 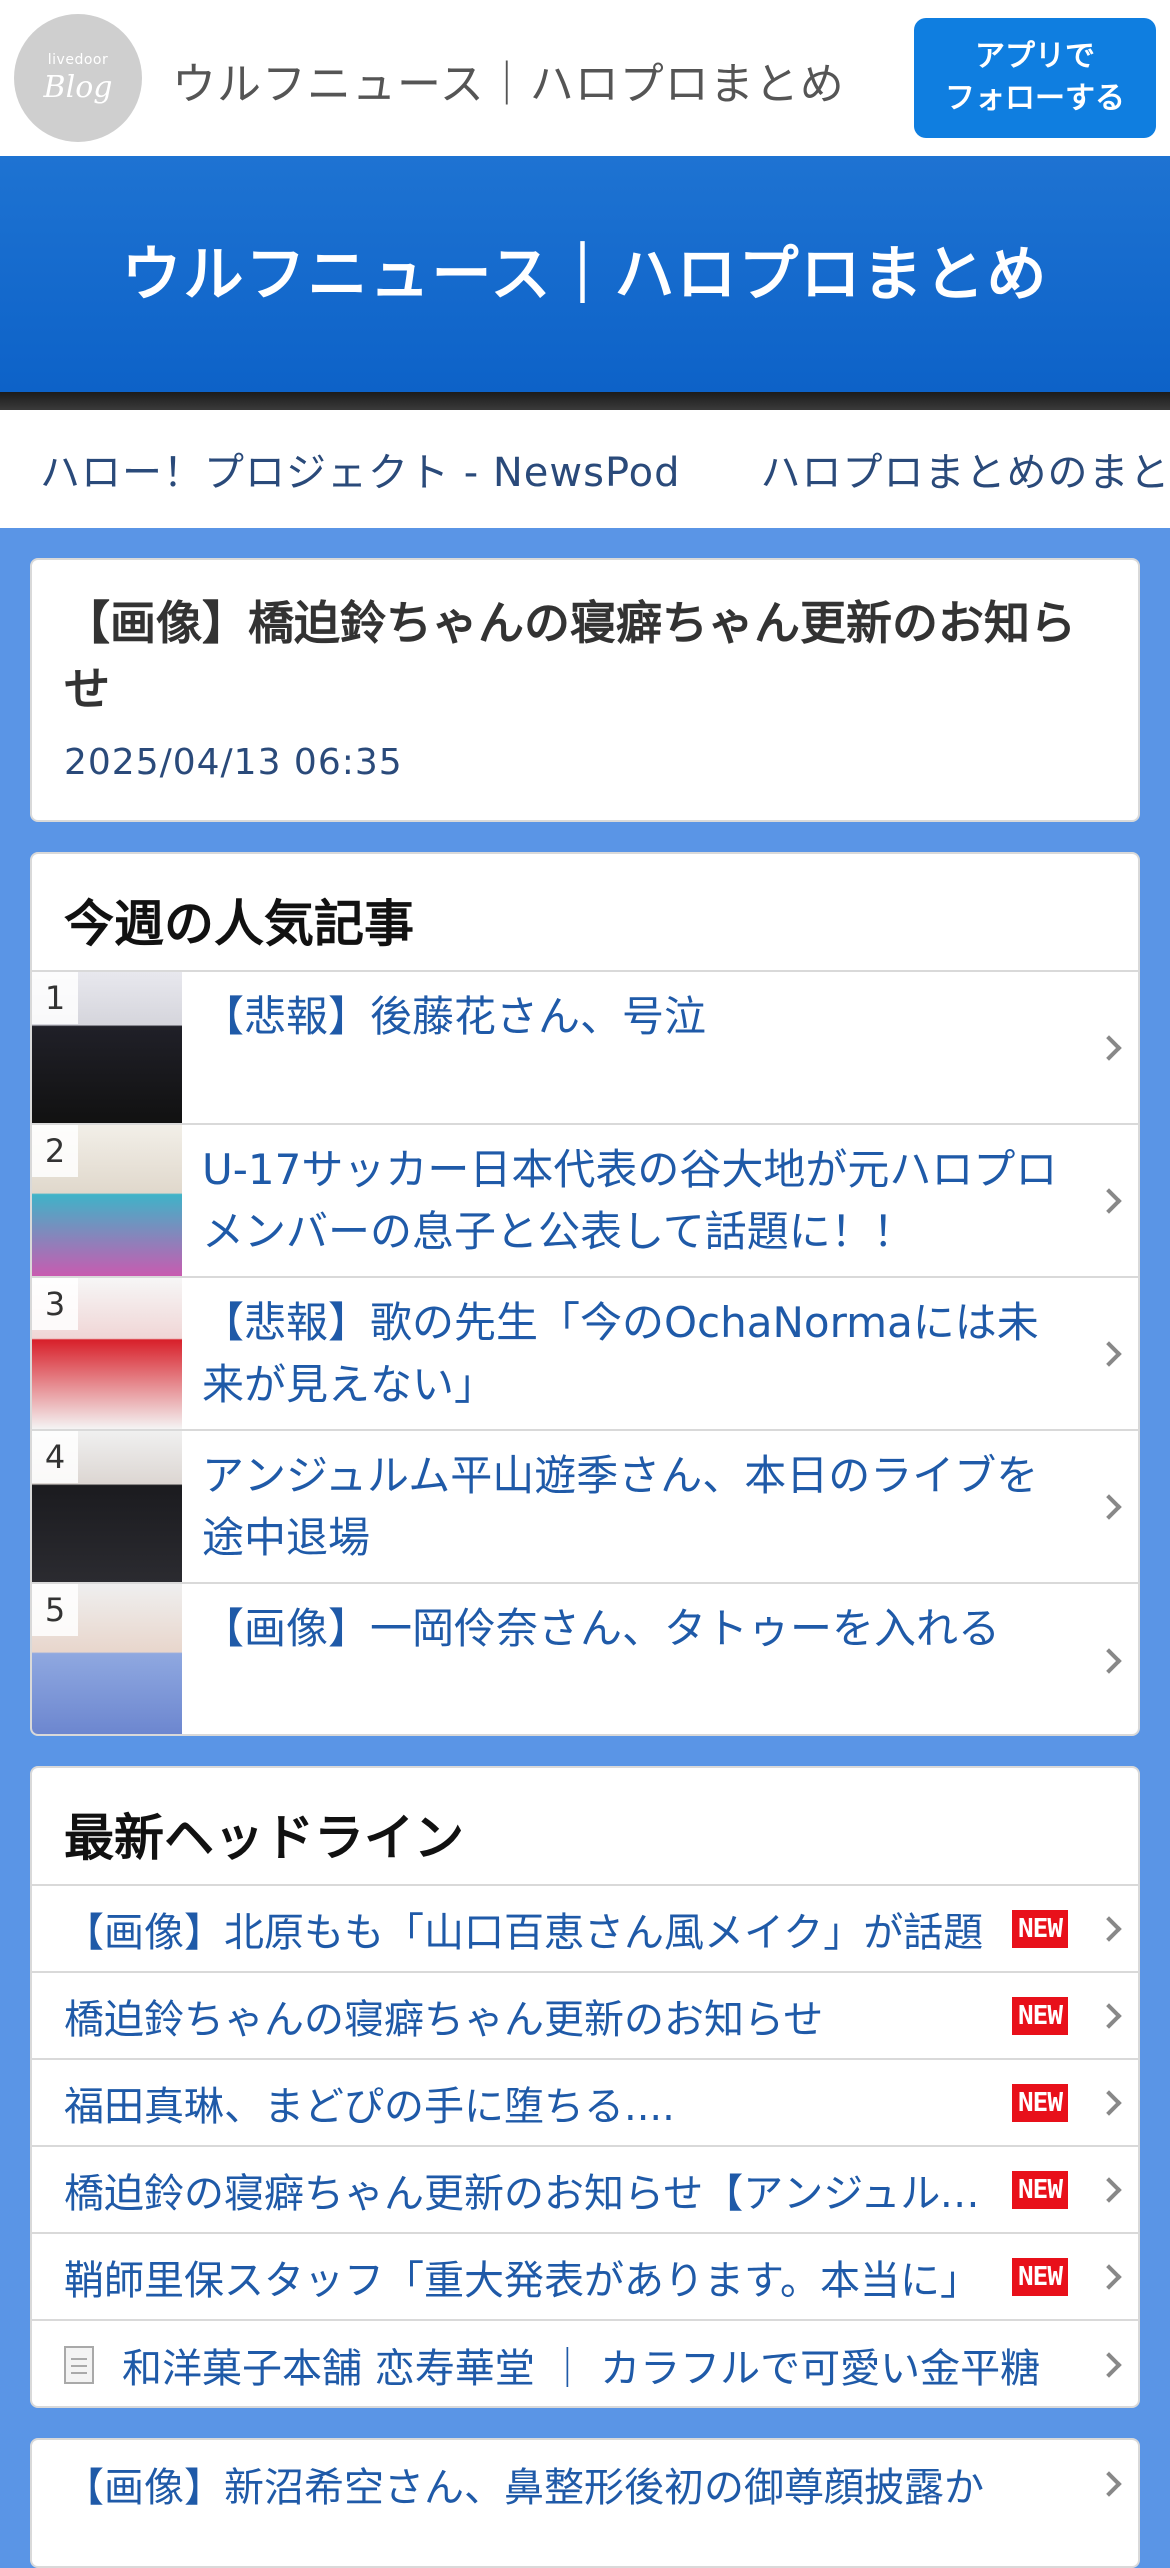 I want to click on more-headlines-card: 【画像】新沼希空さん、鼻整形後初の御尊顔披露か, so click(x=585, y=2503).